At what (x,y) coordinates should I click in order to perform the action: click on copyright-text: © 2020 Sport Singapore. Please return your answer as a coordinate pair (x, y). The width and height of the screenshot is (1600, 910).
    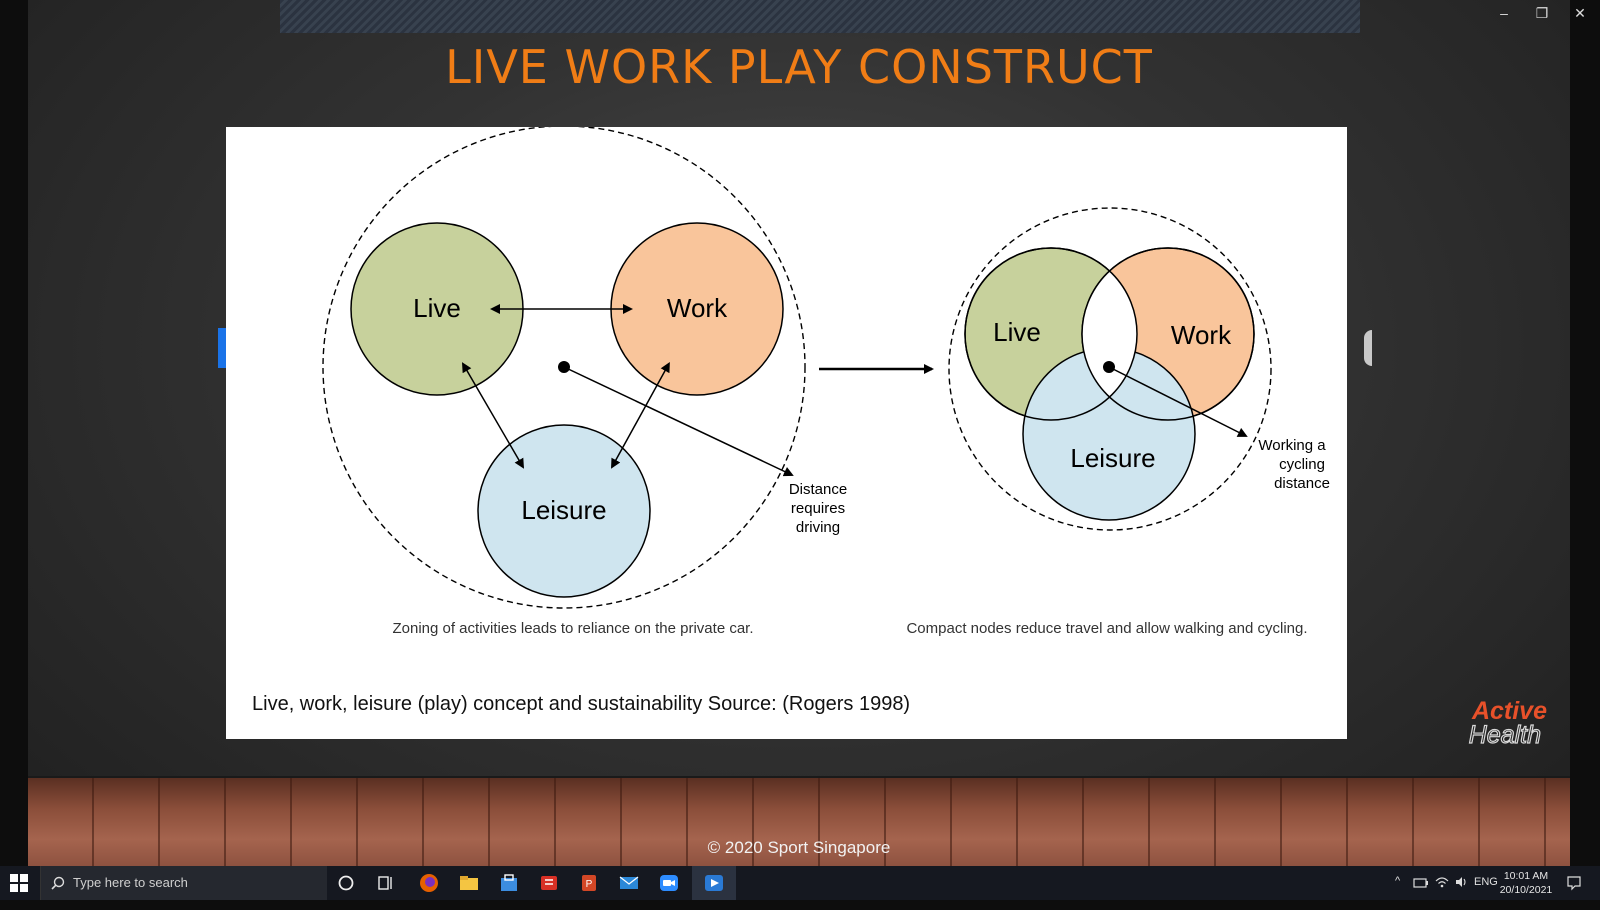
    Looking at the image, I should click on (799, 847).